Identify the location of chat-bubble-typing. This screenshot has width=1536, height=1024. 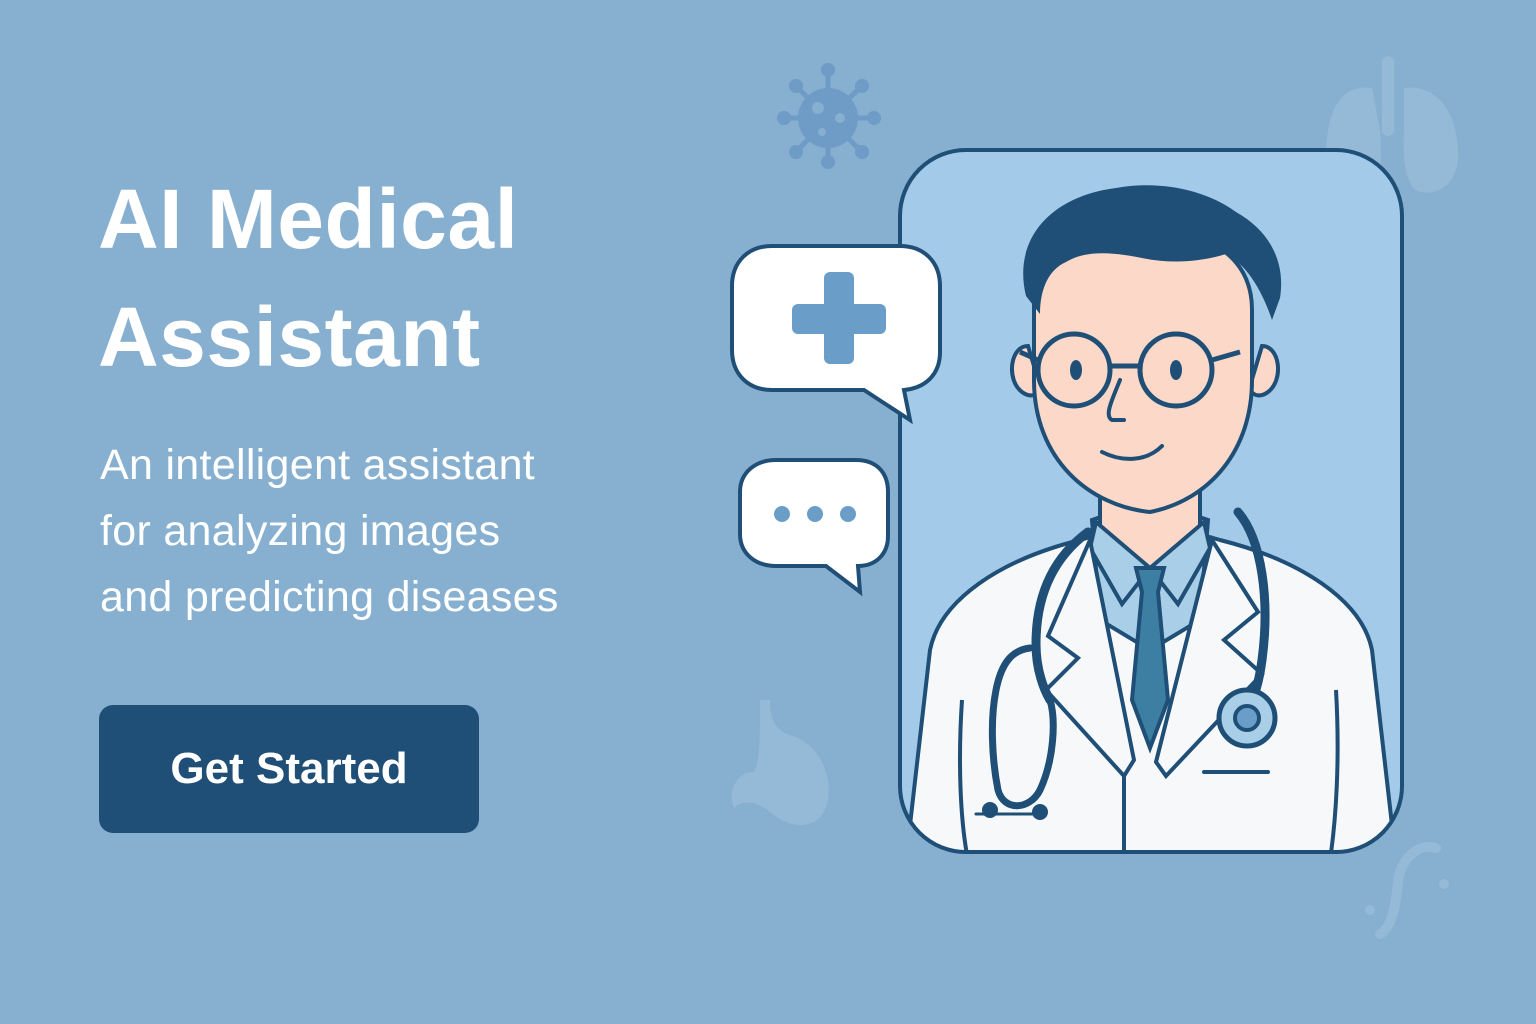
(814, 527).